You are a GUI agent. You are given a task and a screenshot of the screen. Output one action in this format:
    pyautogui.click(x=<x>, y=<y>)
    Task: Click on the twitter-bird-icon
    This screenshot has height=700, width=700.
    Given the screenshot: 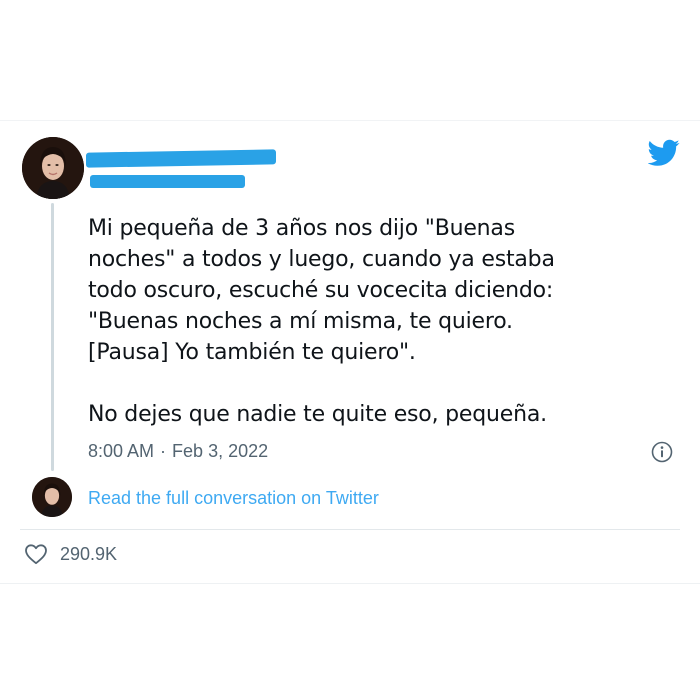 What is the action you would take?
    pyautogui.click(x=663, y=153)
    